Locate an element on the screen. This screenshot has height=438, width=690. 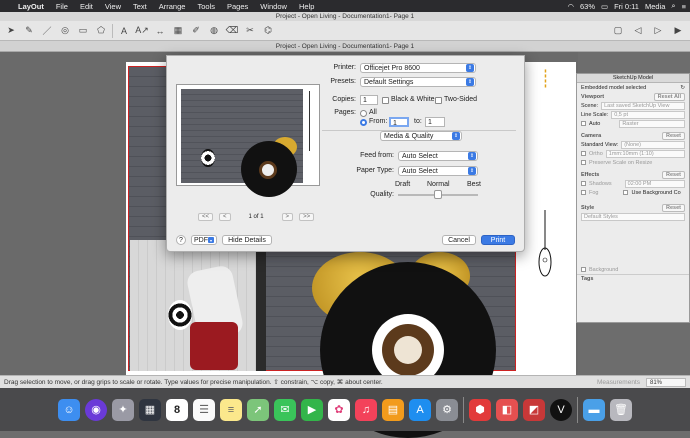
clock: Fri 0:11 is located at coordinates (626, 6).